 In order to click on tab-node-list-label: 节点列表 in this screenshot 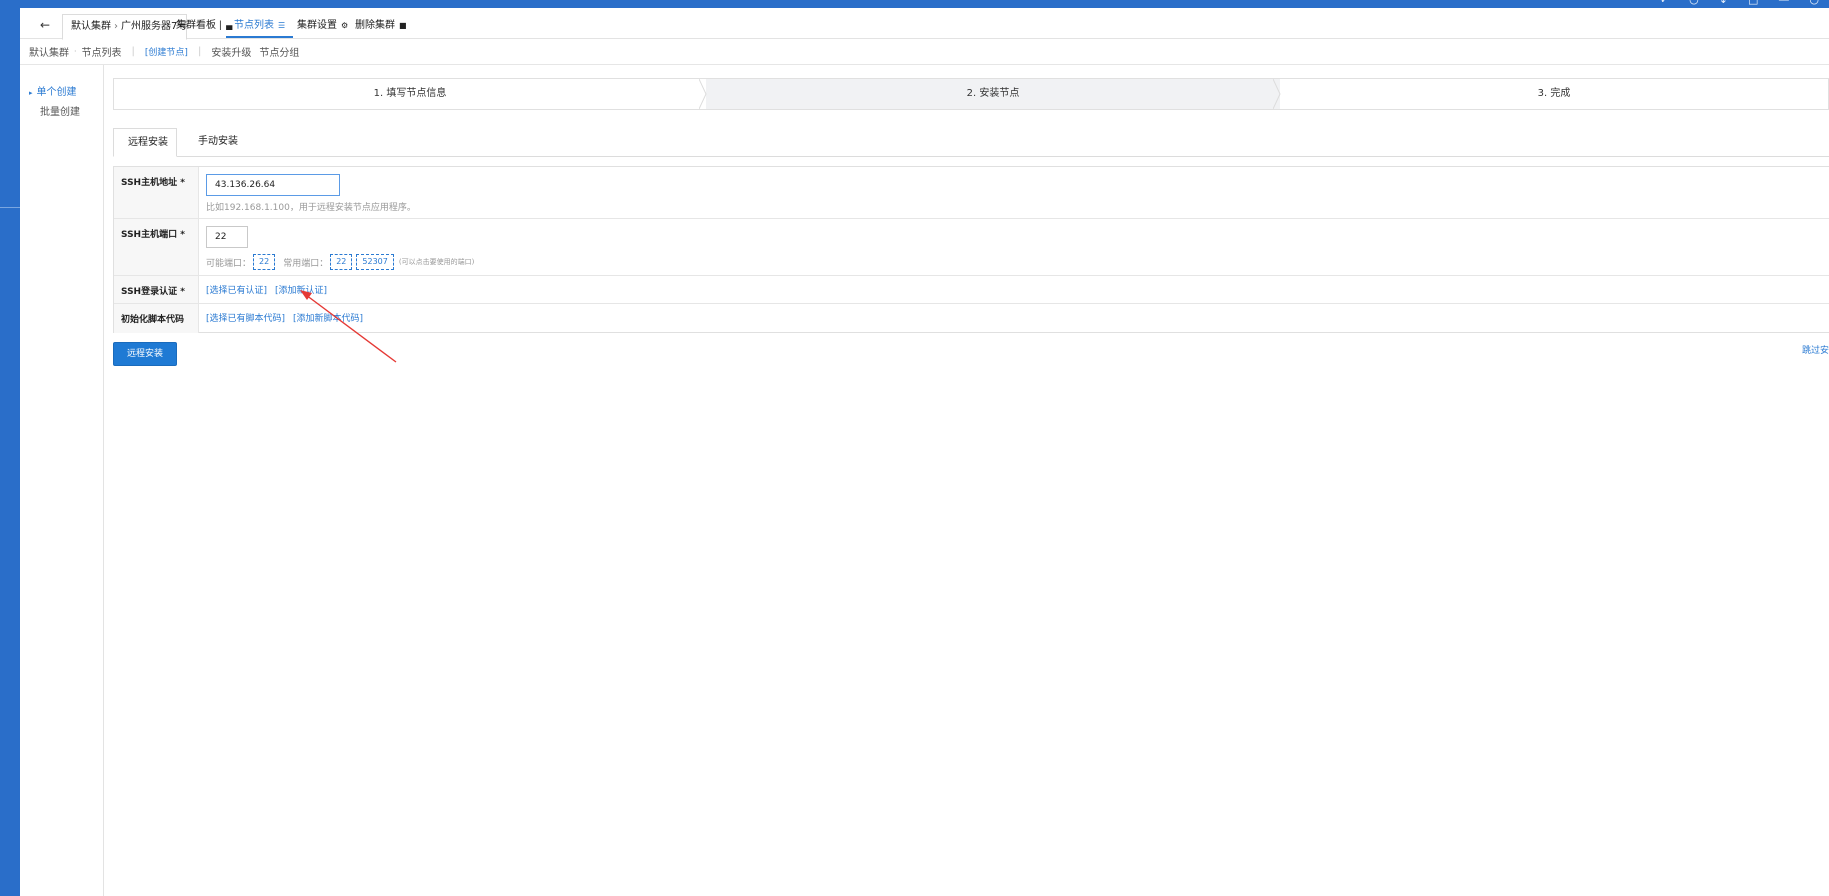, I will do `click(254, 25)`.